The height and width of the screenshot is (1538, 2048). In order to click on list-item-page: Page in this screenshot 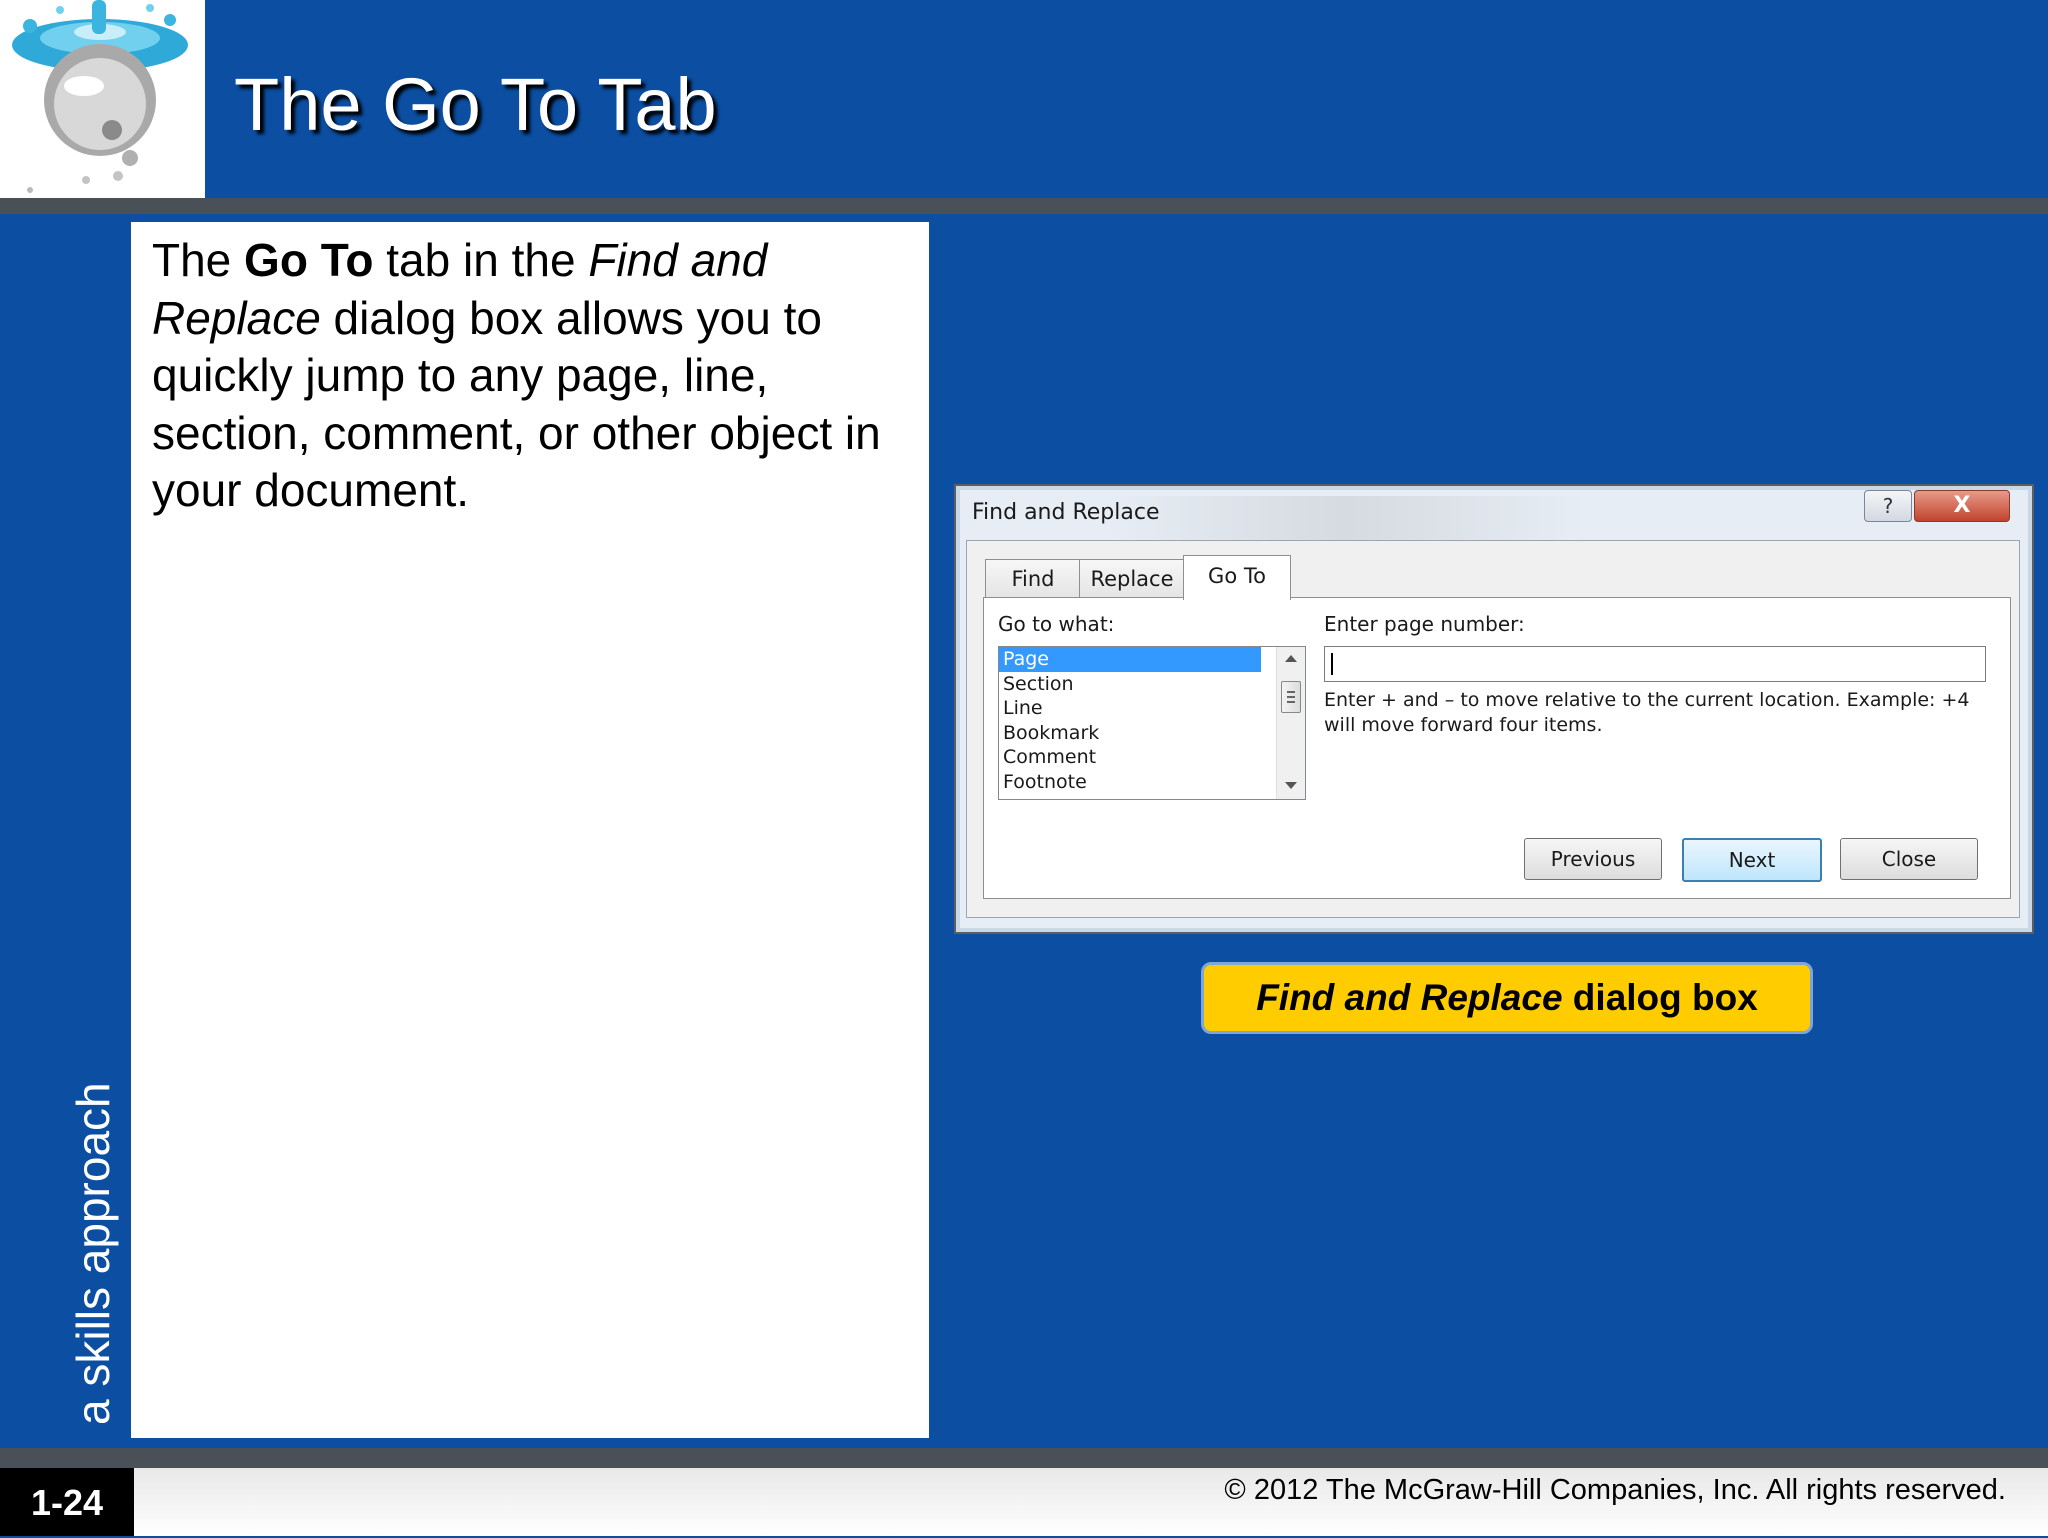, I will do `click(1130, 659)`.